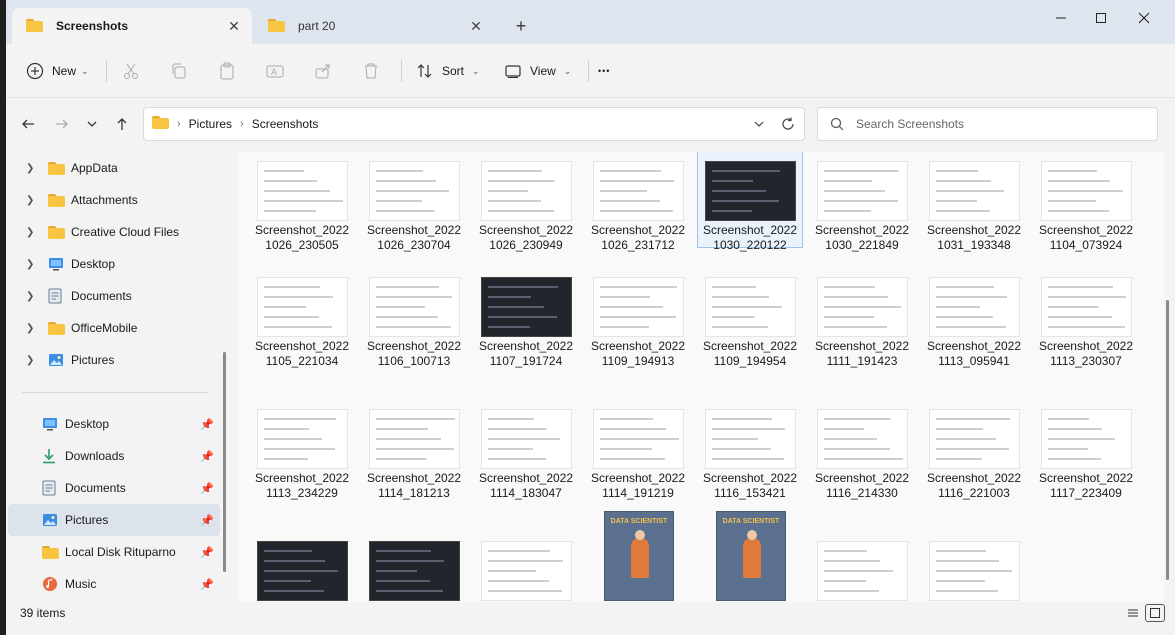 This screenshot has width=1175, height=635. I want to click on file-tile: Screenshot_2022 1113_095941, so click(974, 304).